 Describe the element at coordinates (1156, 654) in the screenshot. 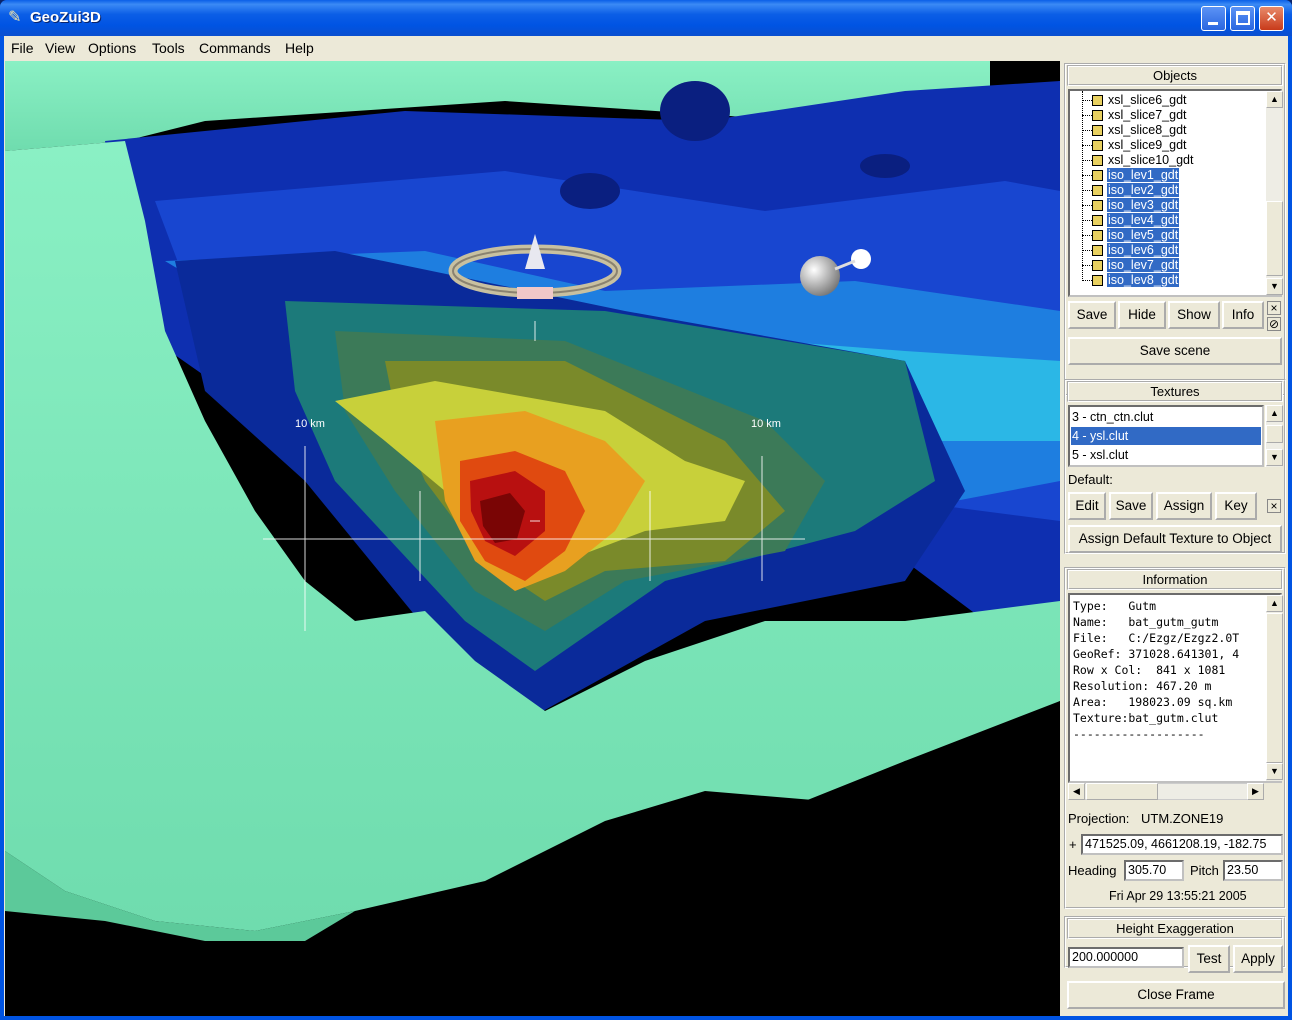

I see `info-line: GeoRef: 371028.641301, 4` at that location.